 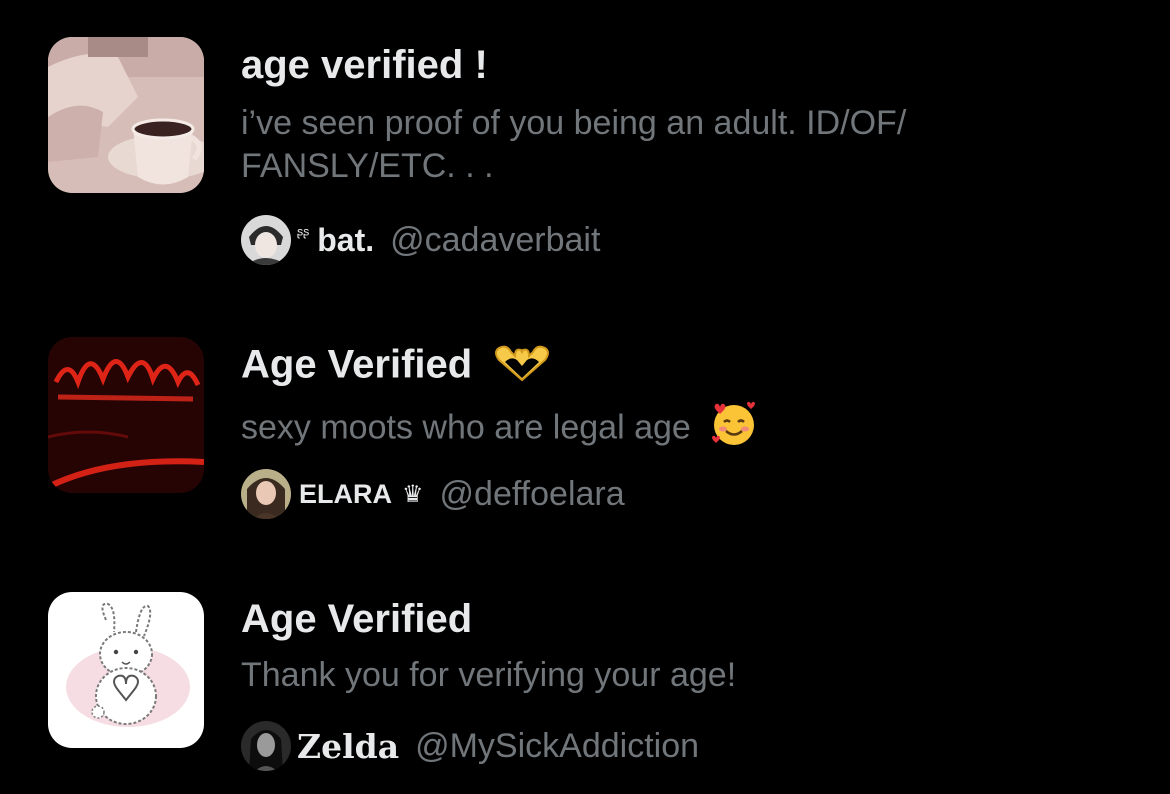 What do you see at coordinates (357, 619) in the screenshot?
I see `list-title: Age Verified` at bounding box center [357, 619].